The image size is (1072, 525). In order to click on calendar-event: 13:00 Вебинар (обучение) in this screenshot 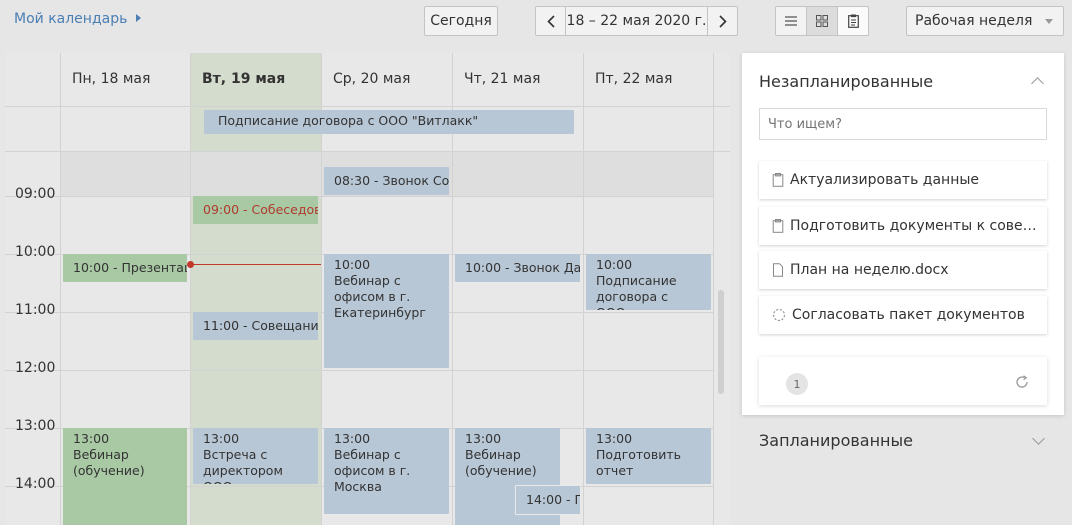, I will do `click(125, 476)`.